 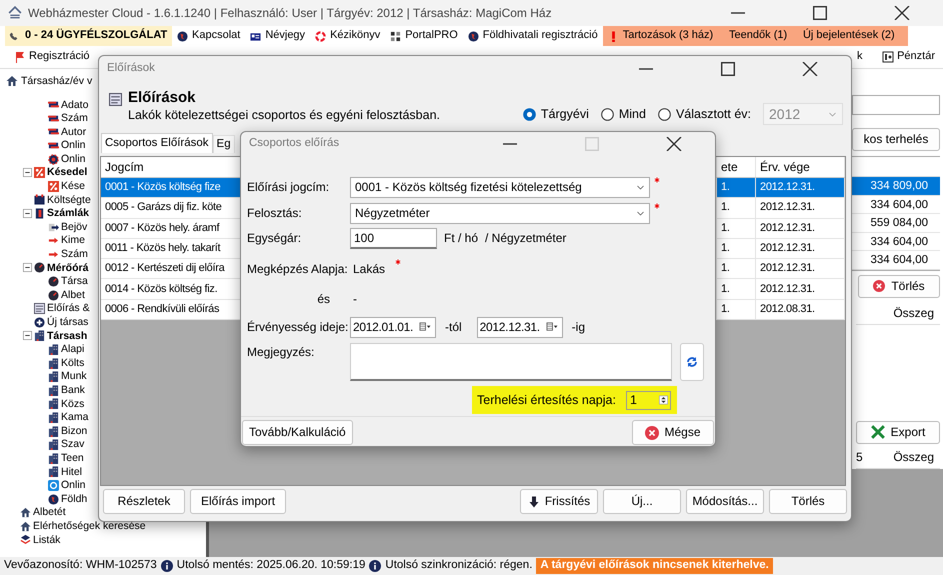 I want to click on window-title: Előírások, so click(x=131, y=69).